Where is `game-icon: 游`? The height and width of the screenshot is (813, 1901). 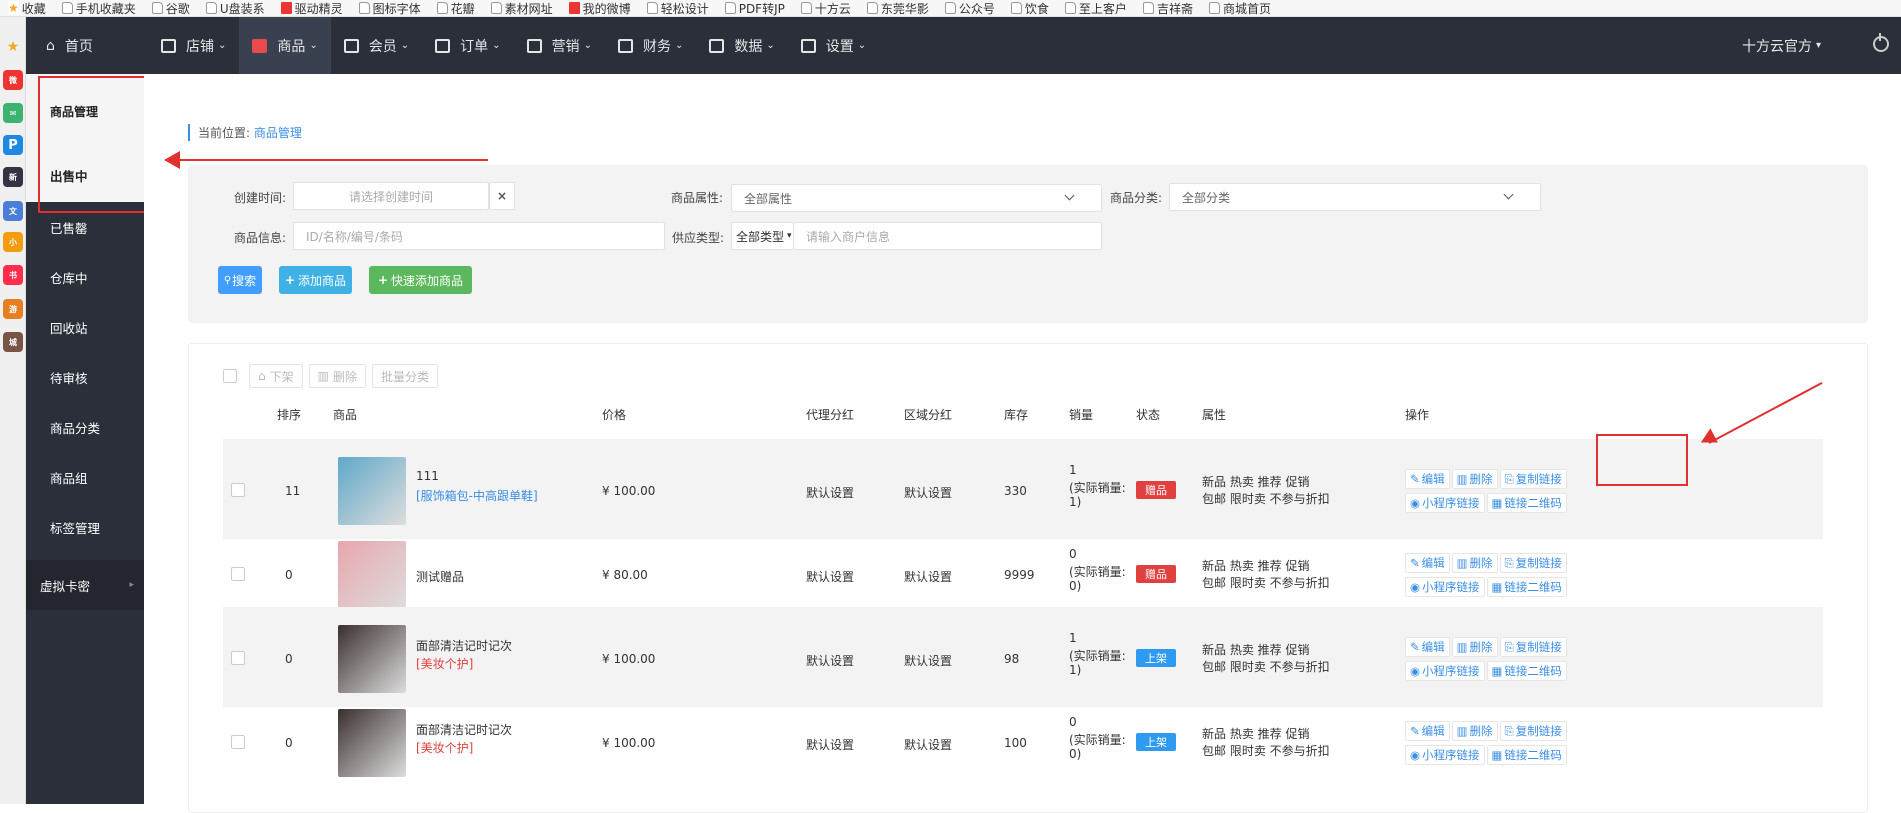
game-icon: 游 is located at coordinates (13, 309).